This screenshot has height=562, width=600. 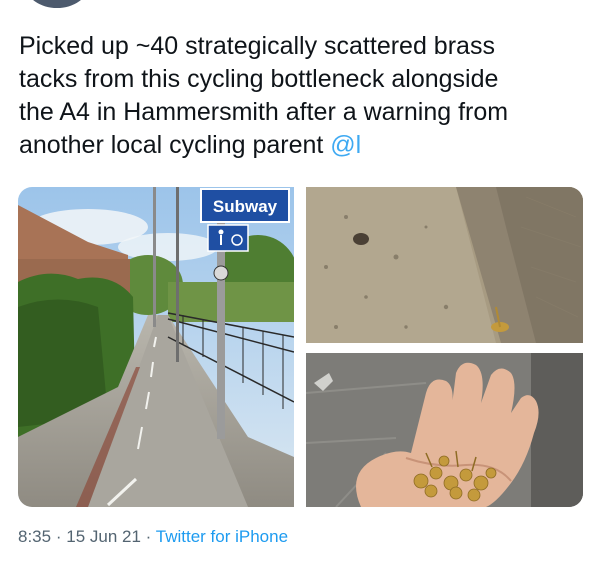 I want to click on hand-image, so click(x=444, y=430).